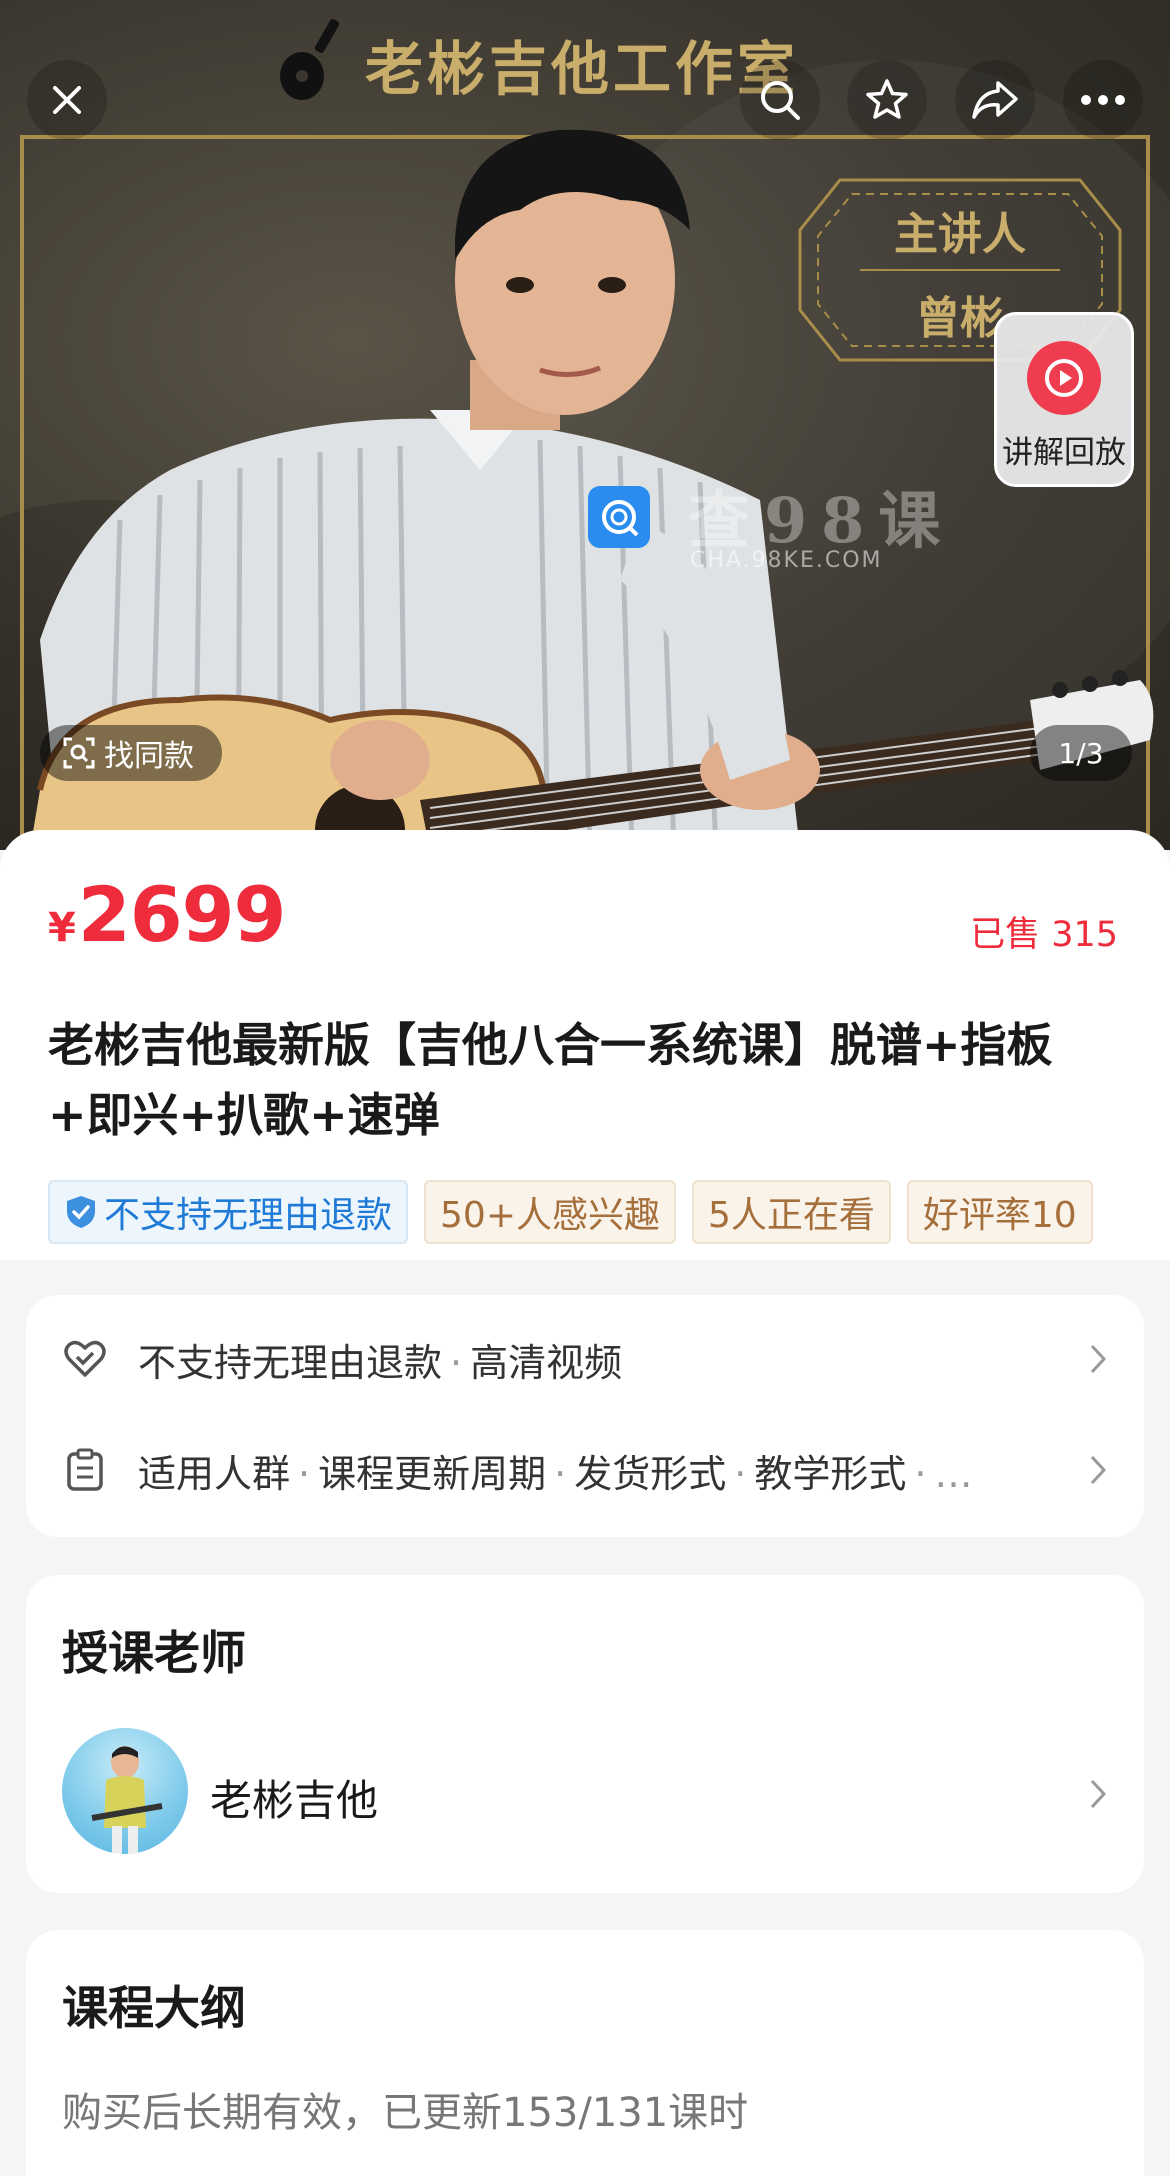  What do you see at coordinates (432, 1473) in the screenshot?
I see `param-update-cycle: 课程更新周期` at bounding box center [432, 1473].